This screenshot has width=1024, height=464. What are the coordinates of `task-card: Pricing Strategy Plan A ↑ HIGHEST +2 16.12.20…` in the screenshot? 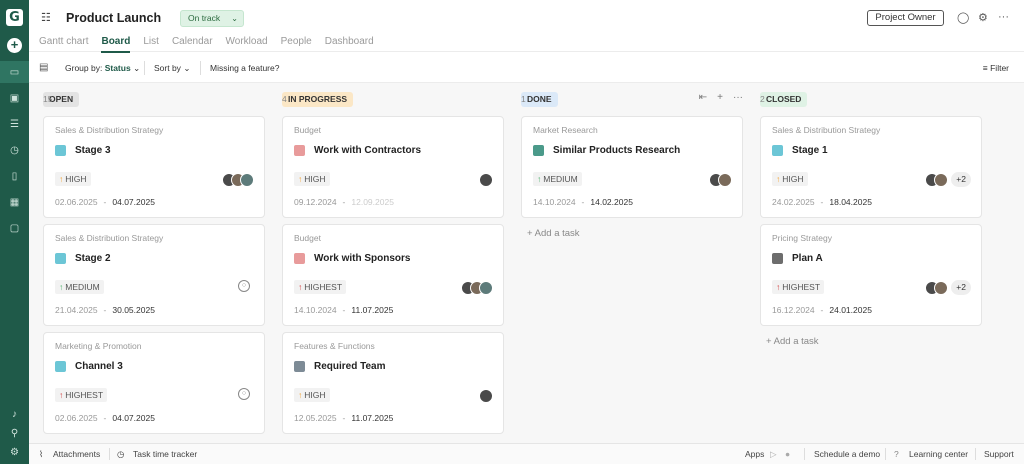 It's located at (871, 275).